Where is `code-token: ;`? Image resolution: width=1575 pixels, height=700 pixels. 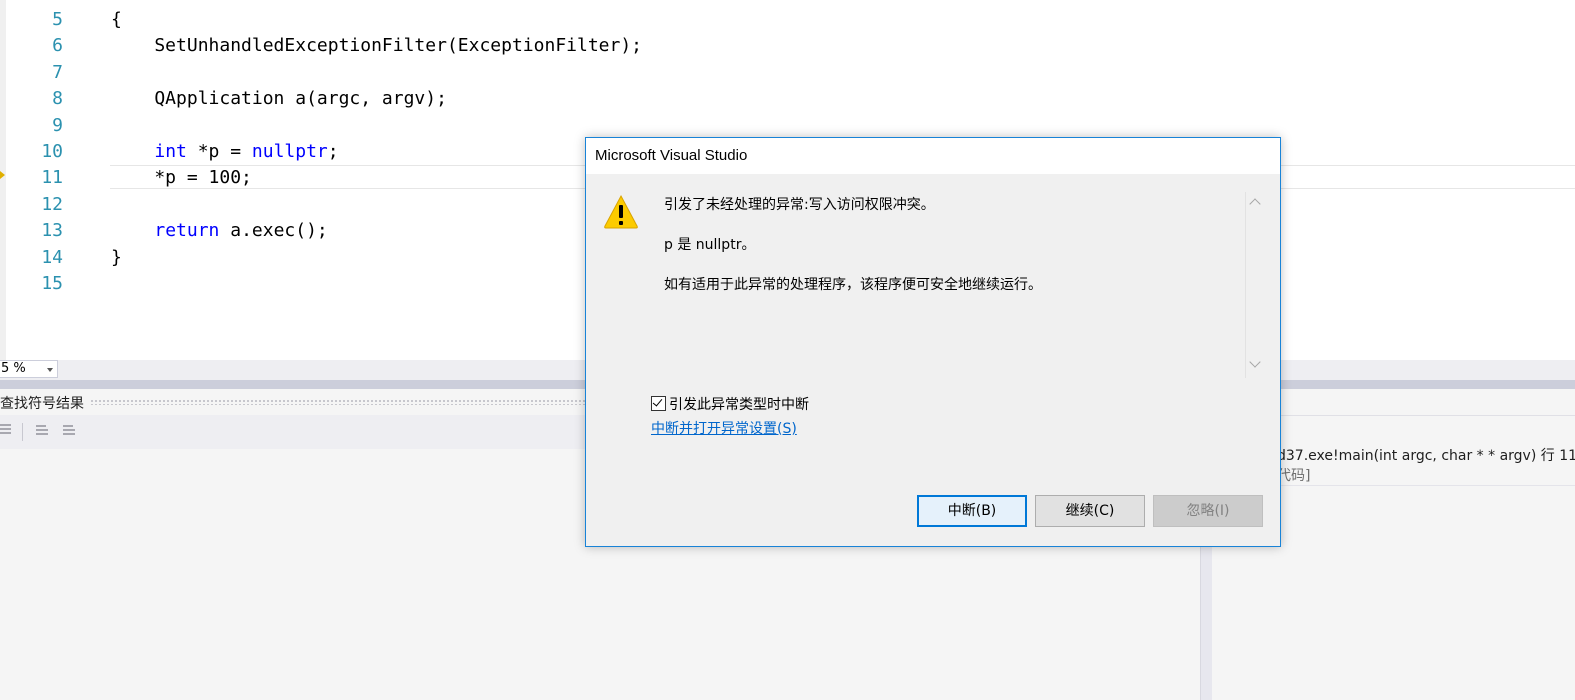 code-token: ; is located at coordinates (333, 151).